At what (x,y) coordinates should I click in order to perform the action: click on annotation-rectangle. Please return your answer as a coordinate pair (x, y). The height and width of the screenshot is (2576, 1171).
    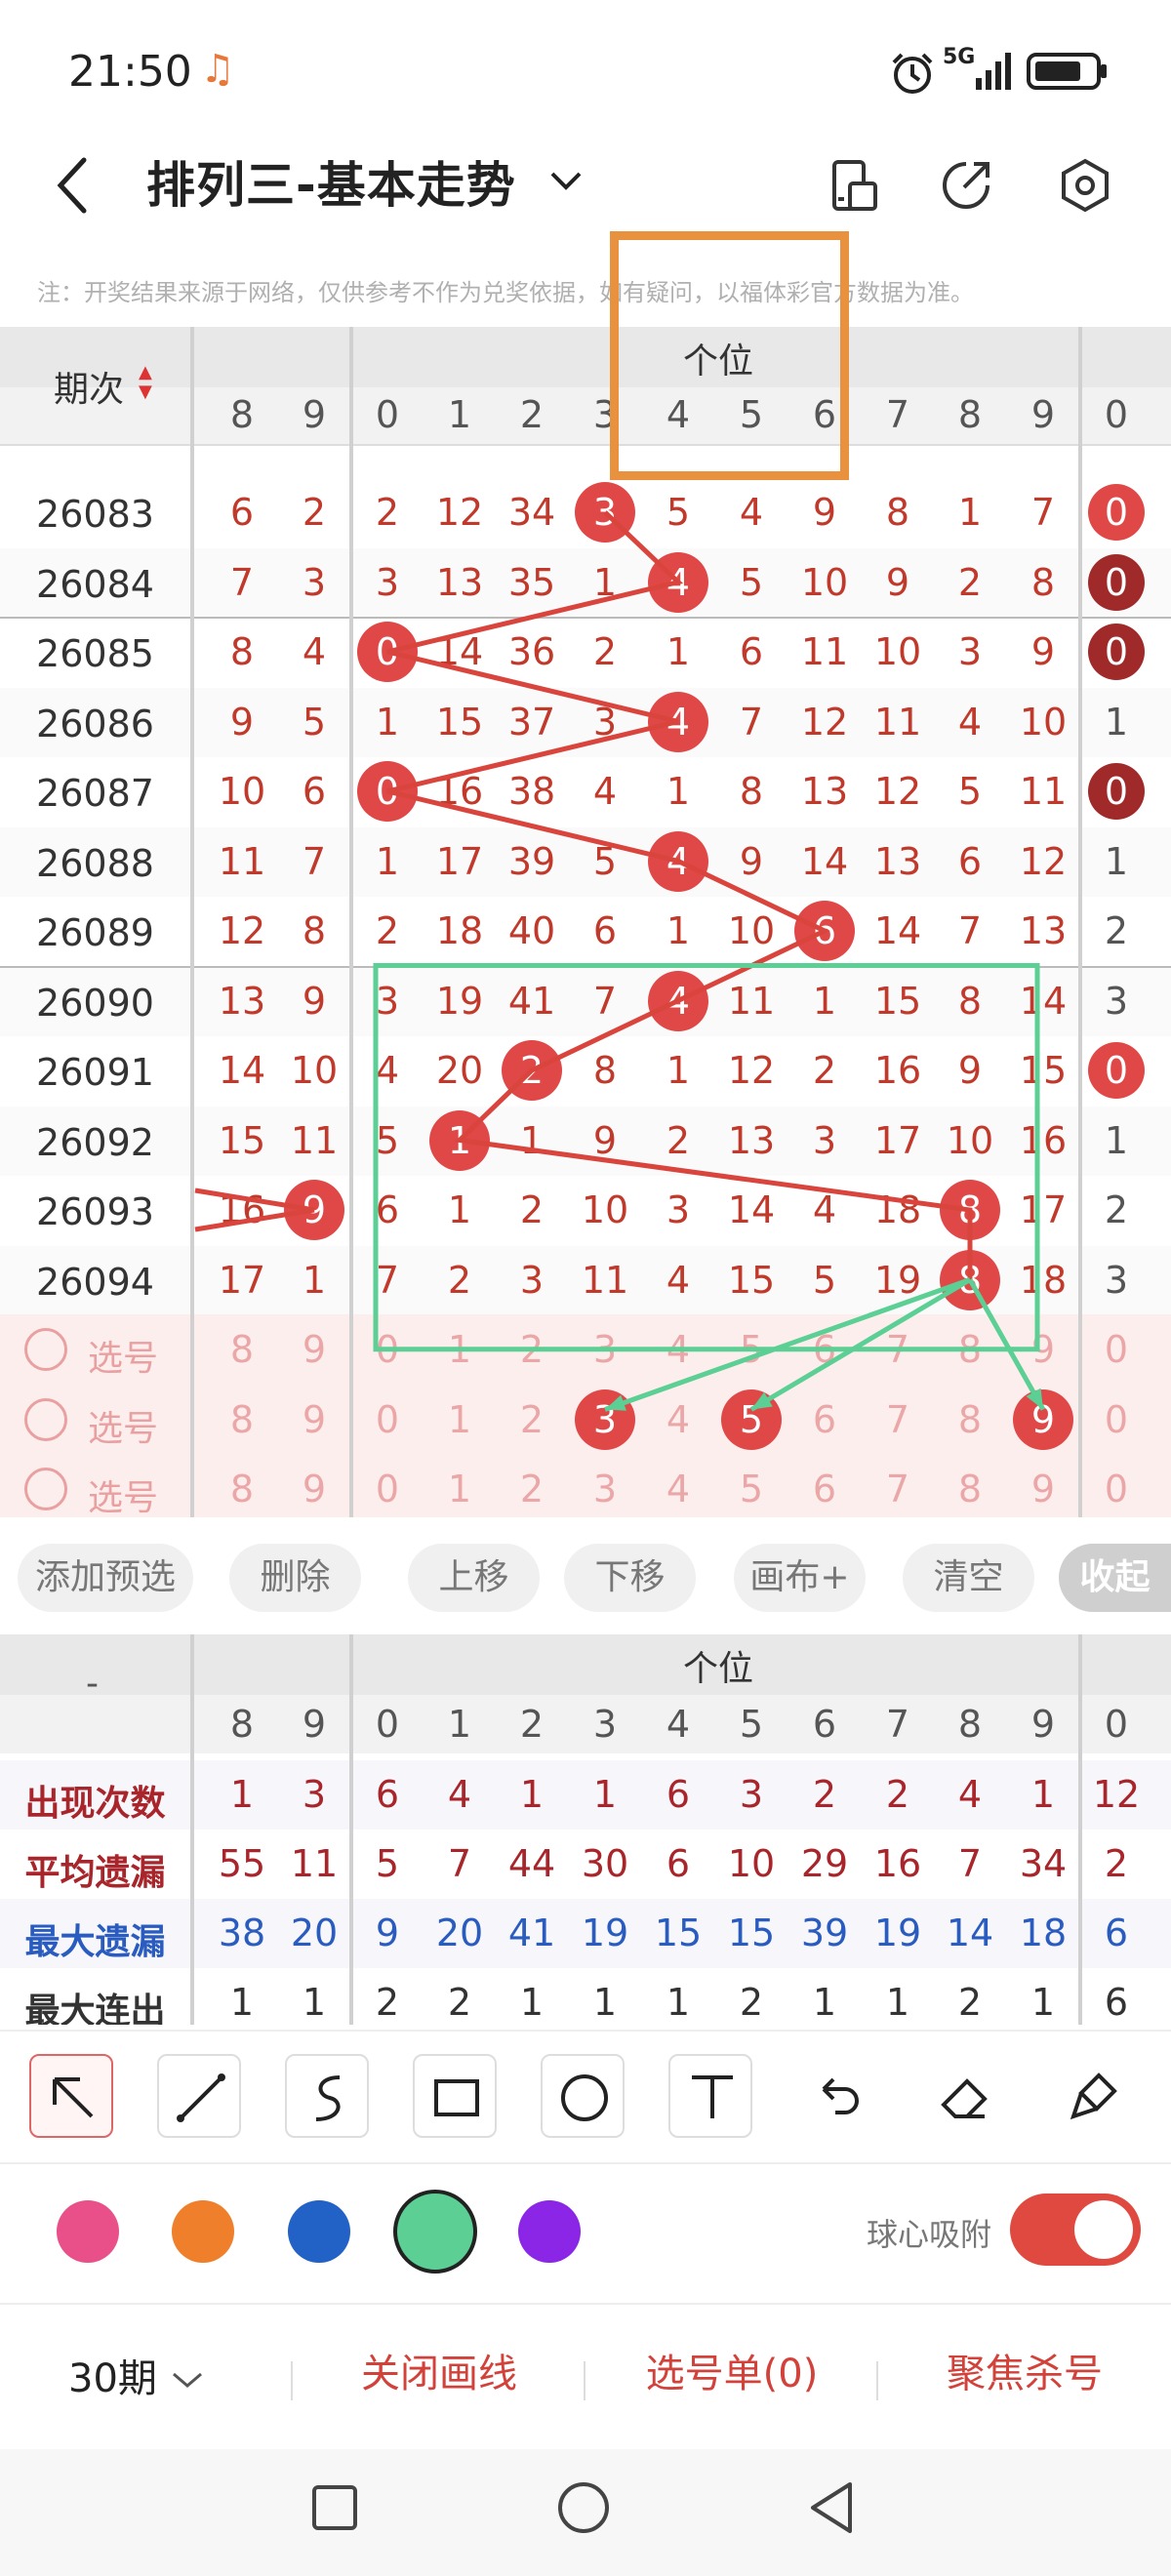
    Looking at the image, I should click on (729, 355).